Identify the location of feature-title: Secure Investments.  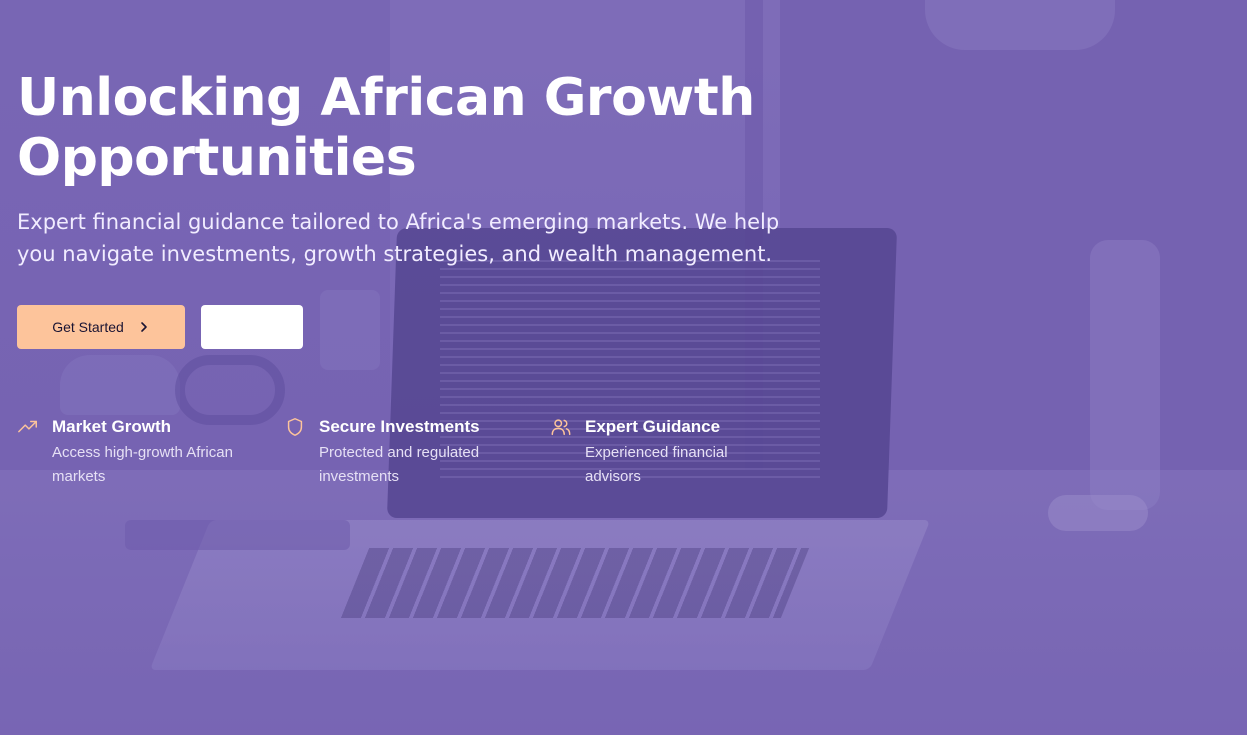
(399, 426).